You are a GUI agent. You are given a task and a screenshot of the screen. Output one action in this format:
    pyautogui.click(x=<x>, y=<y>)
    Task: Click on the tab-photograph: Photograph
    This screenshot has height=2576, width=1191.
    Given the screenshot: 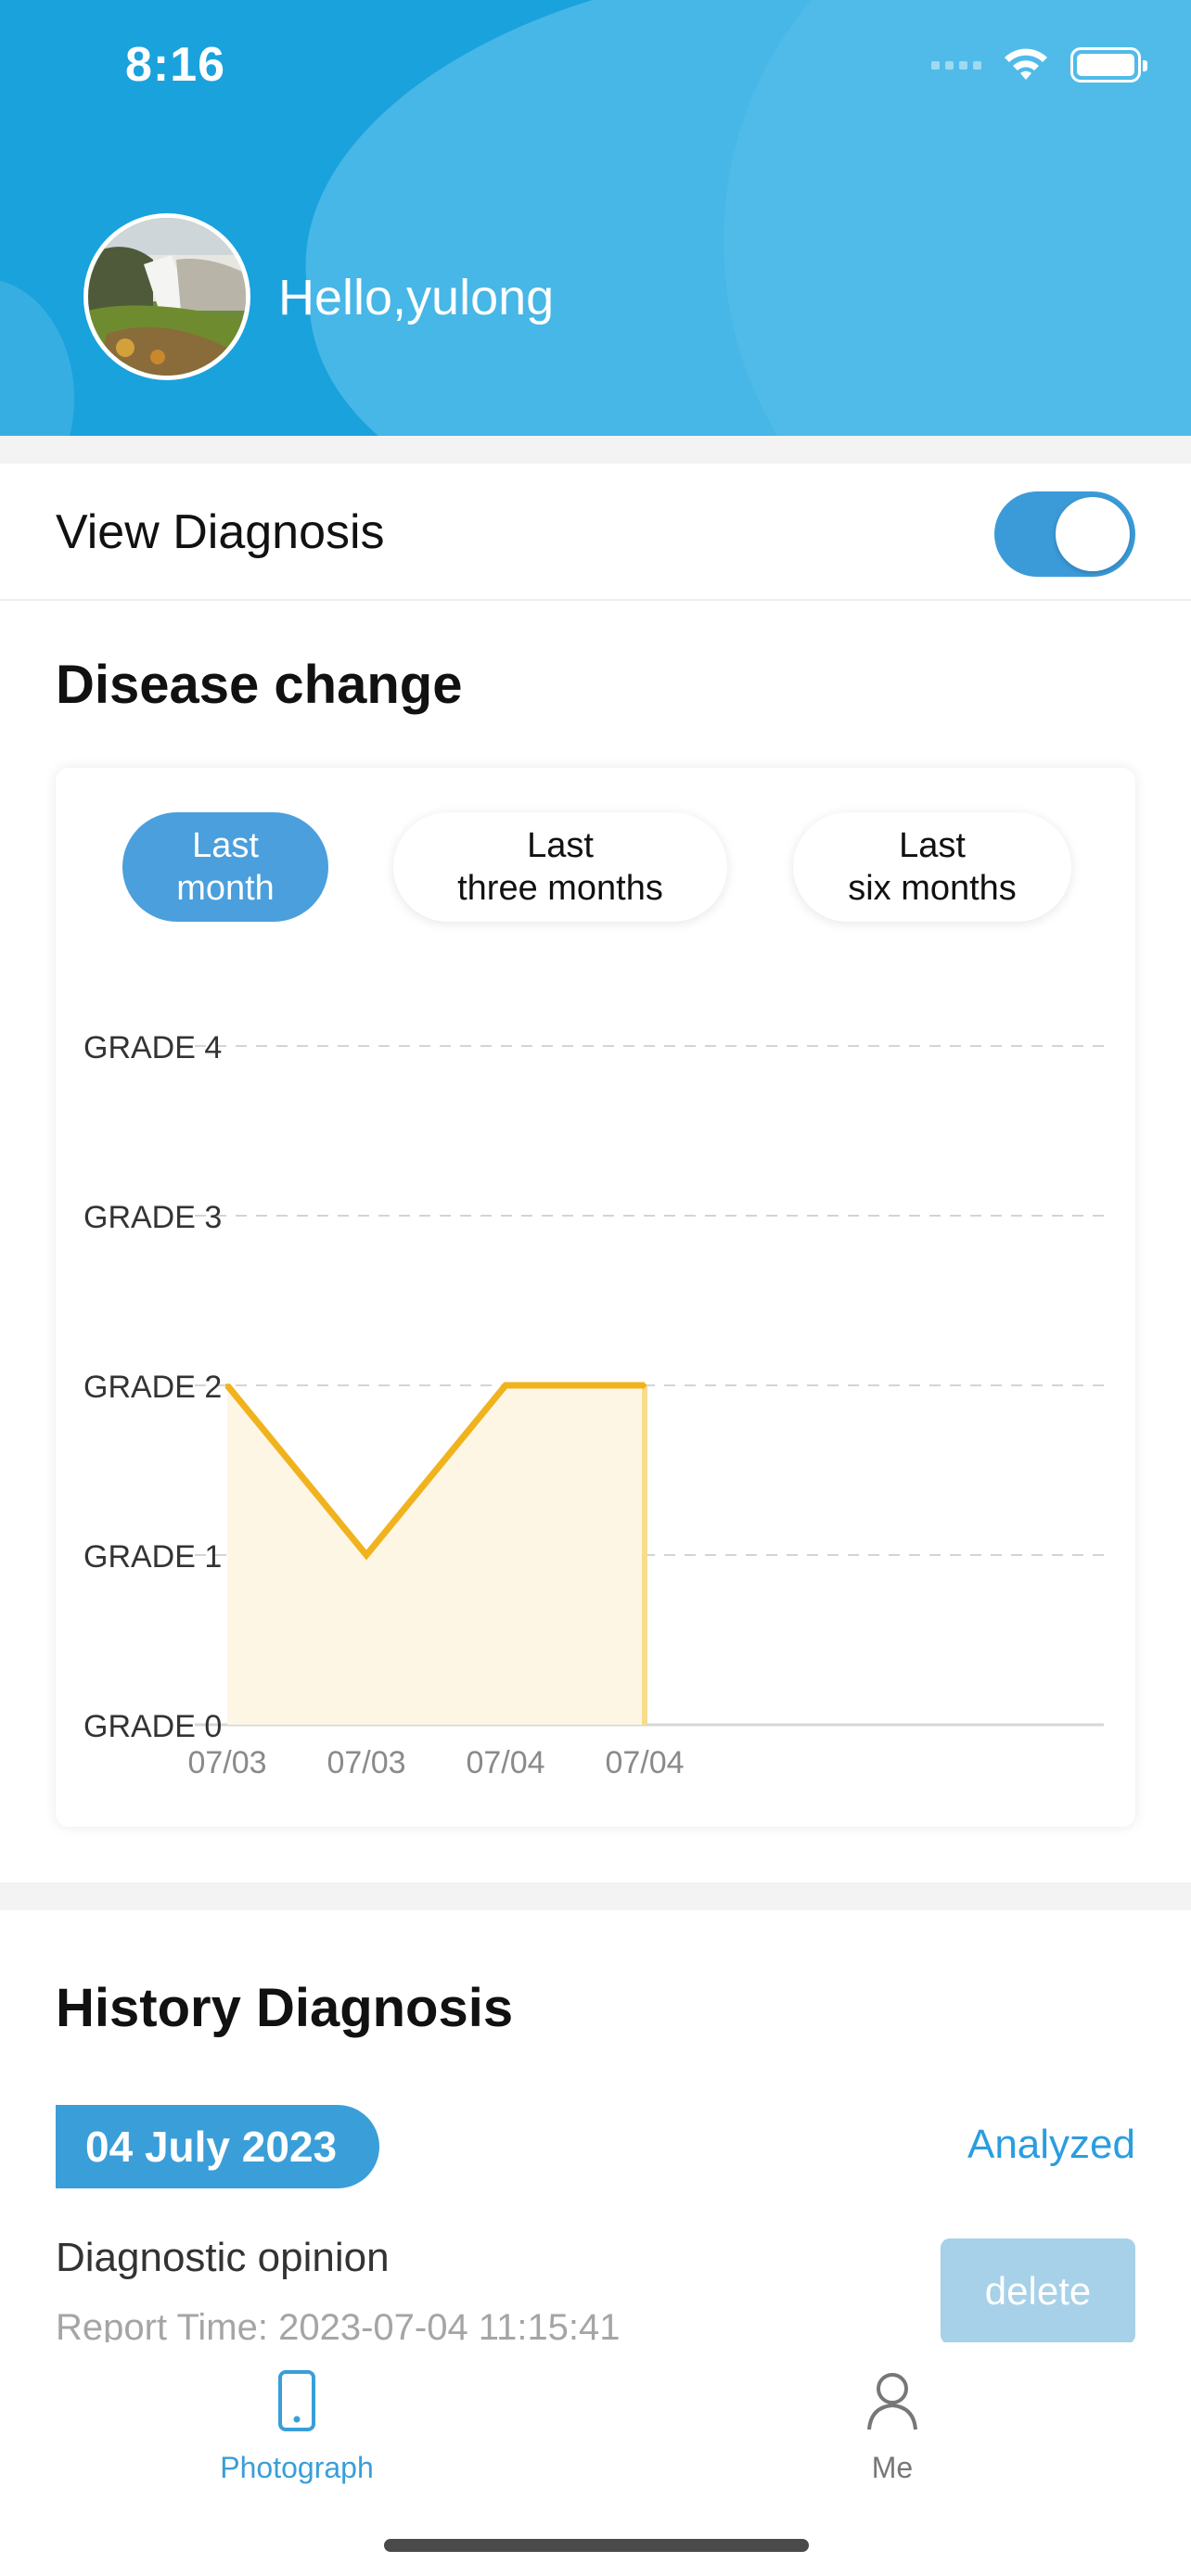 What is the action you would take?
    pyautogui.click(x=297, y=2426)
    